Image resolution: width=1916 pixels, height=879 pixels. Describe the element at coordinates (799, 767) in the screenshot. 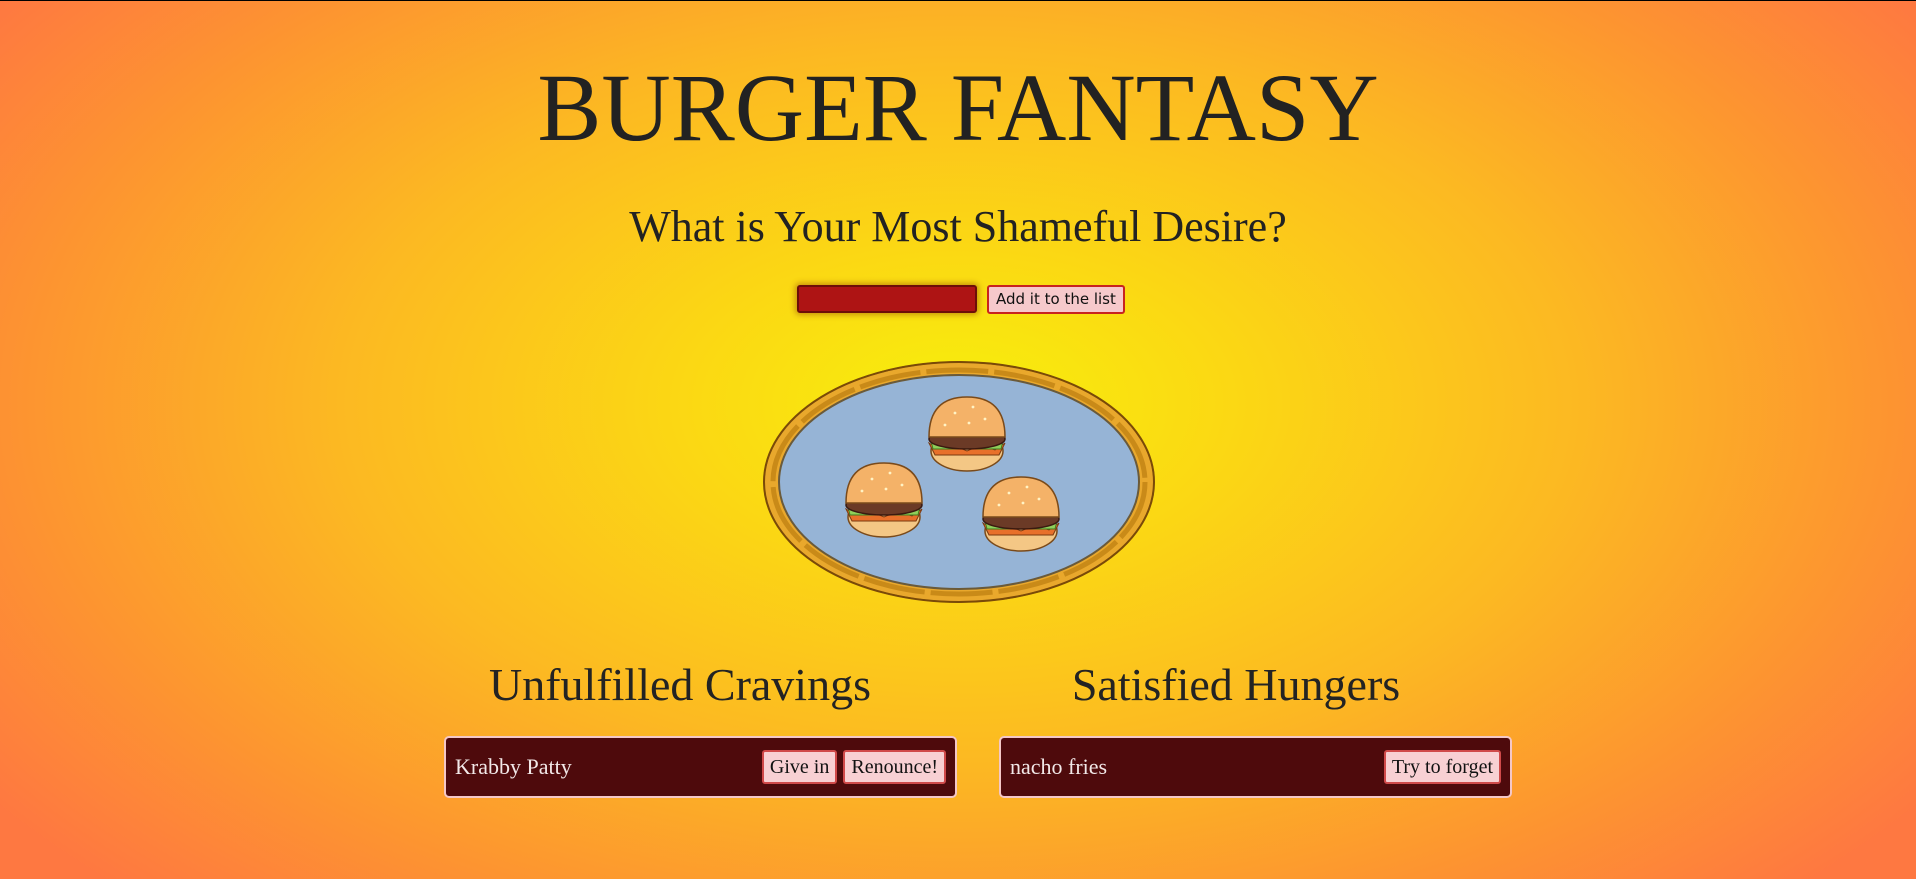

I see `give-in-button: Give in` at that location.